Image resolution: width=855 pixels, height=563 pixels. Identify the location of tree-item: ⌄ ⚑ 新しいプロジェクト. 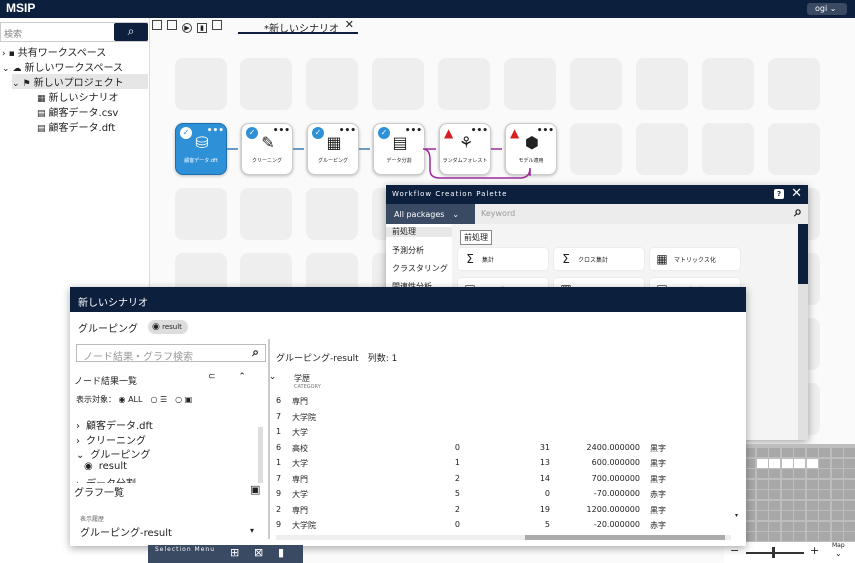
(80, 81).